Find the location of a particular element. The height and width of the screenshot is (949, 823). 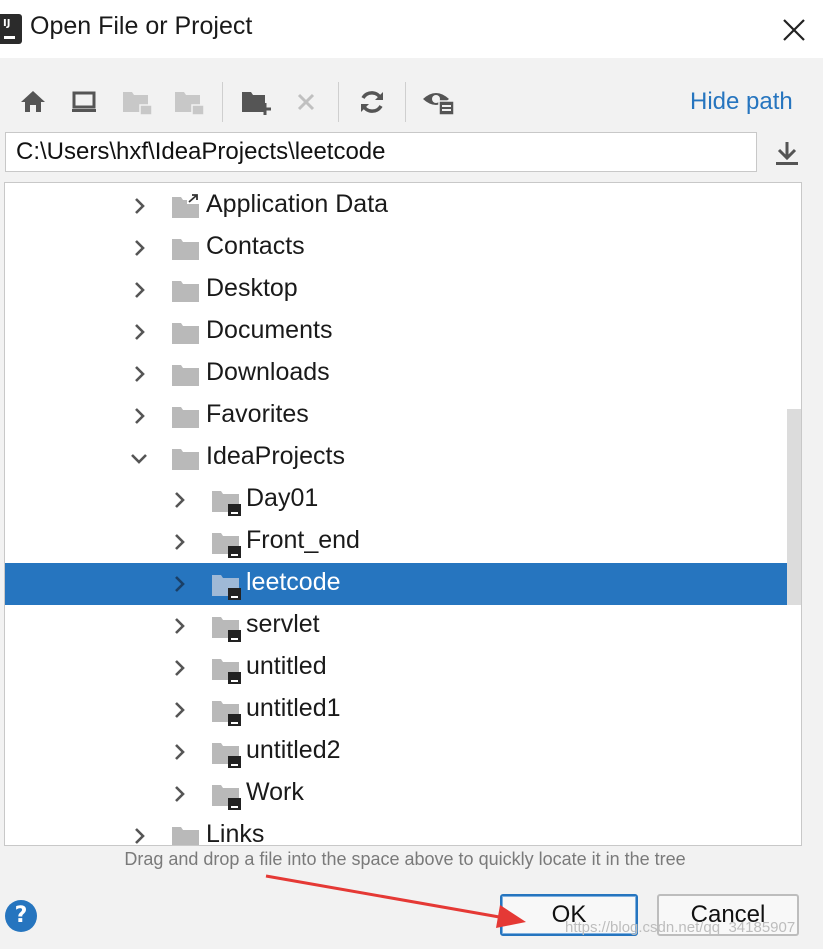

delete-icon is located at coordinates (306, 102).